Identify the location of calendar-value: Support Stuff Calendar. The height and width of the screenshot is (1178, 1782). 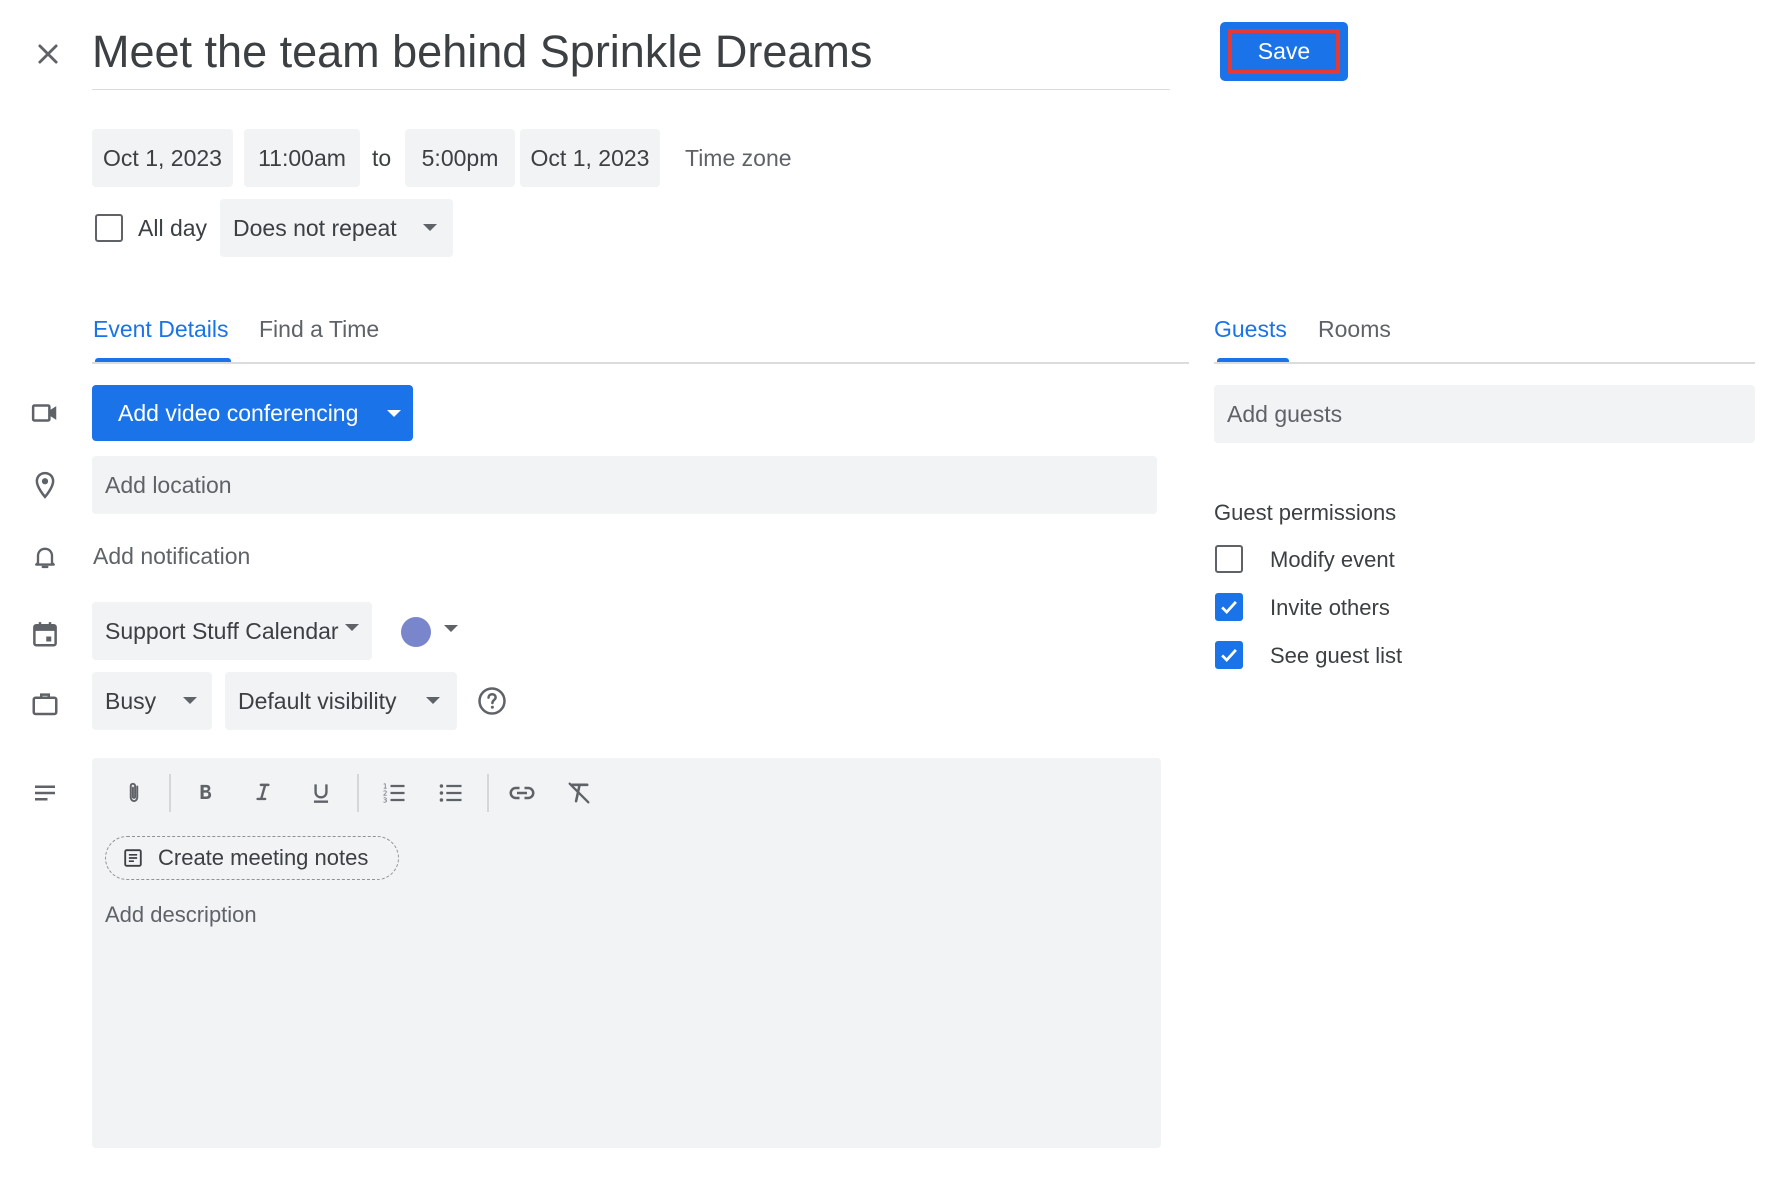
(222, 630).